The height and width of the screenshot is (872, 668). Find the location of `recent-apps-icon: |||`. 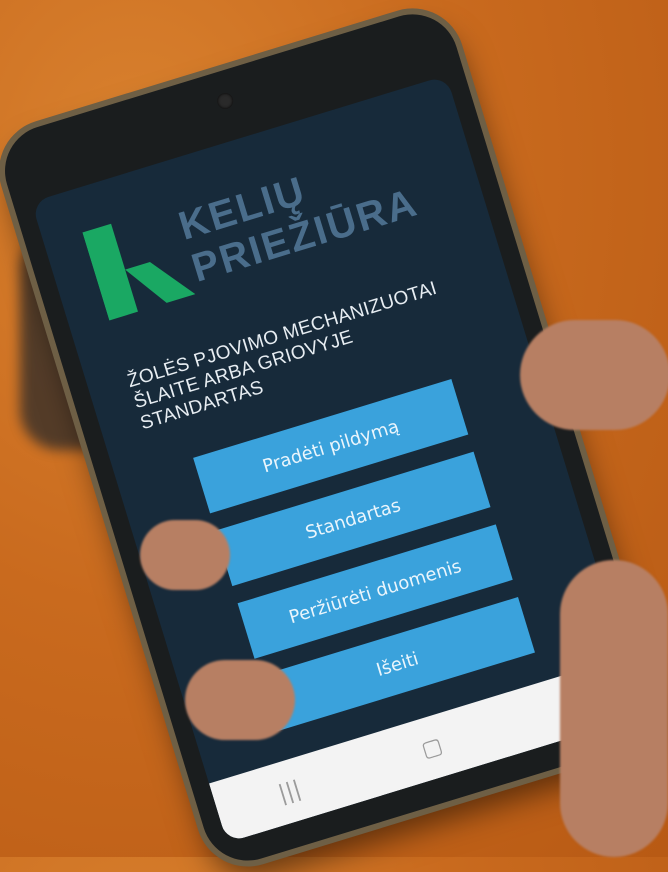

recent-apps-icon: ||| is located at coordinates (289, 791).